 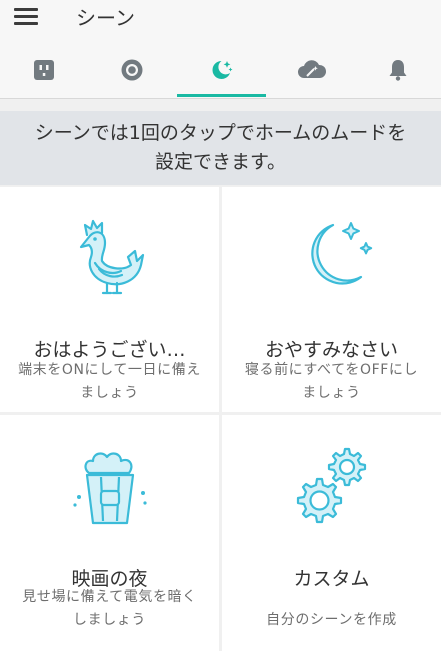 What do you see at coordinates (221, 95) in the screenshot?
I see `active-tab-indicator` at bounding box center [221, 95].